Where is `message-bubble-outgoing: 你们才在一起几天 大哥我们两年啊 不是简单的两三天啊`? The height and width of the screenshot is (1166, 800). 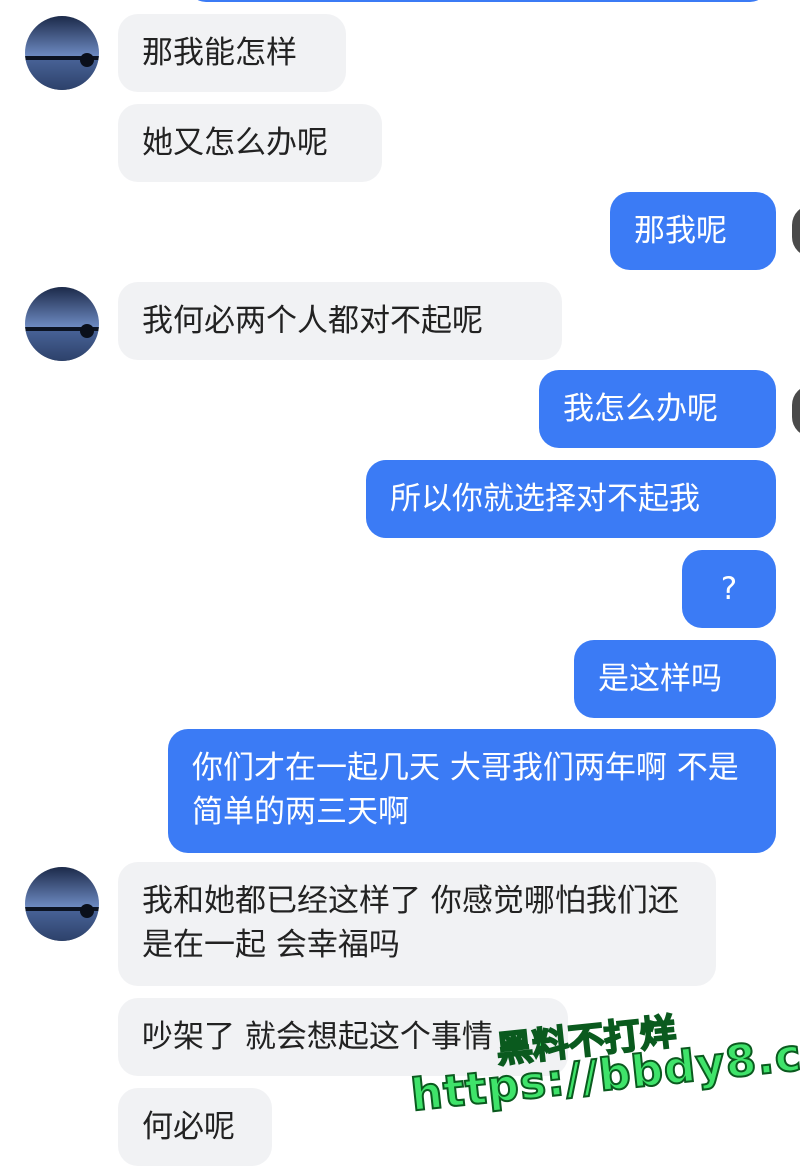 message-bubble-outgoing: 你们才在一起几天 大哥我们两年啊 不是简单的两三天啊 is located at coordinates (472, 791).